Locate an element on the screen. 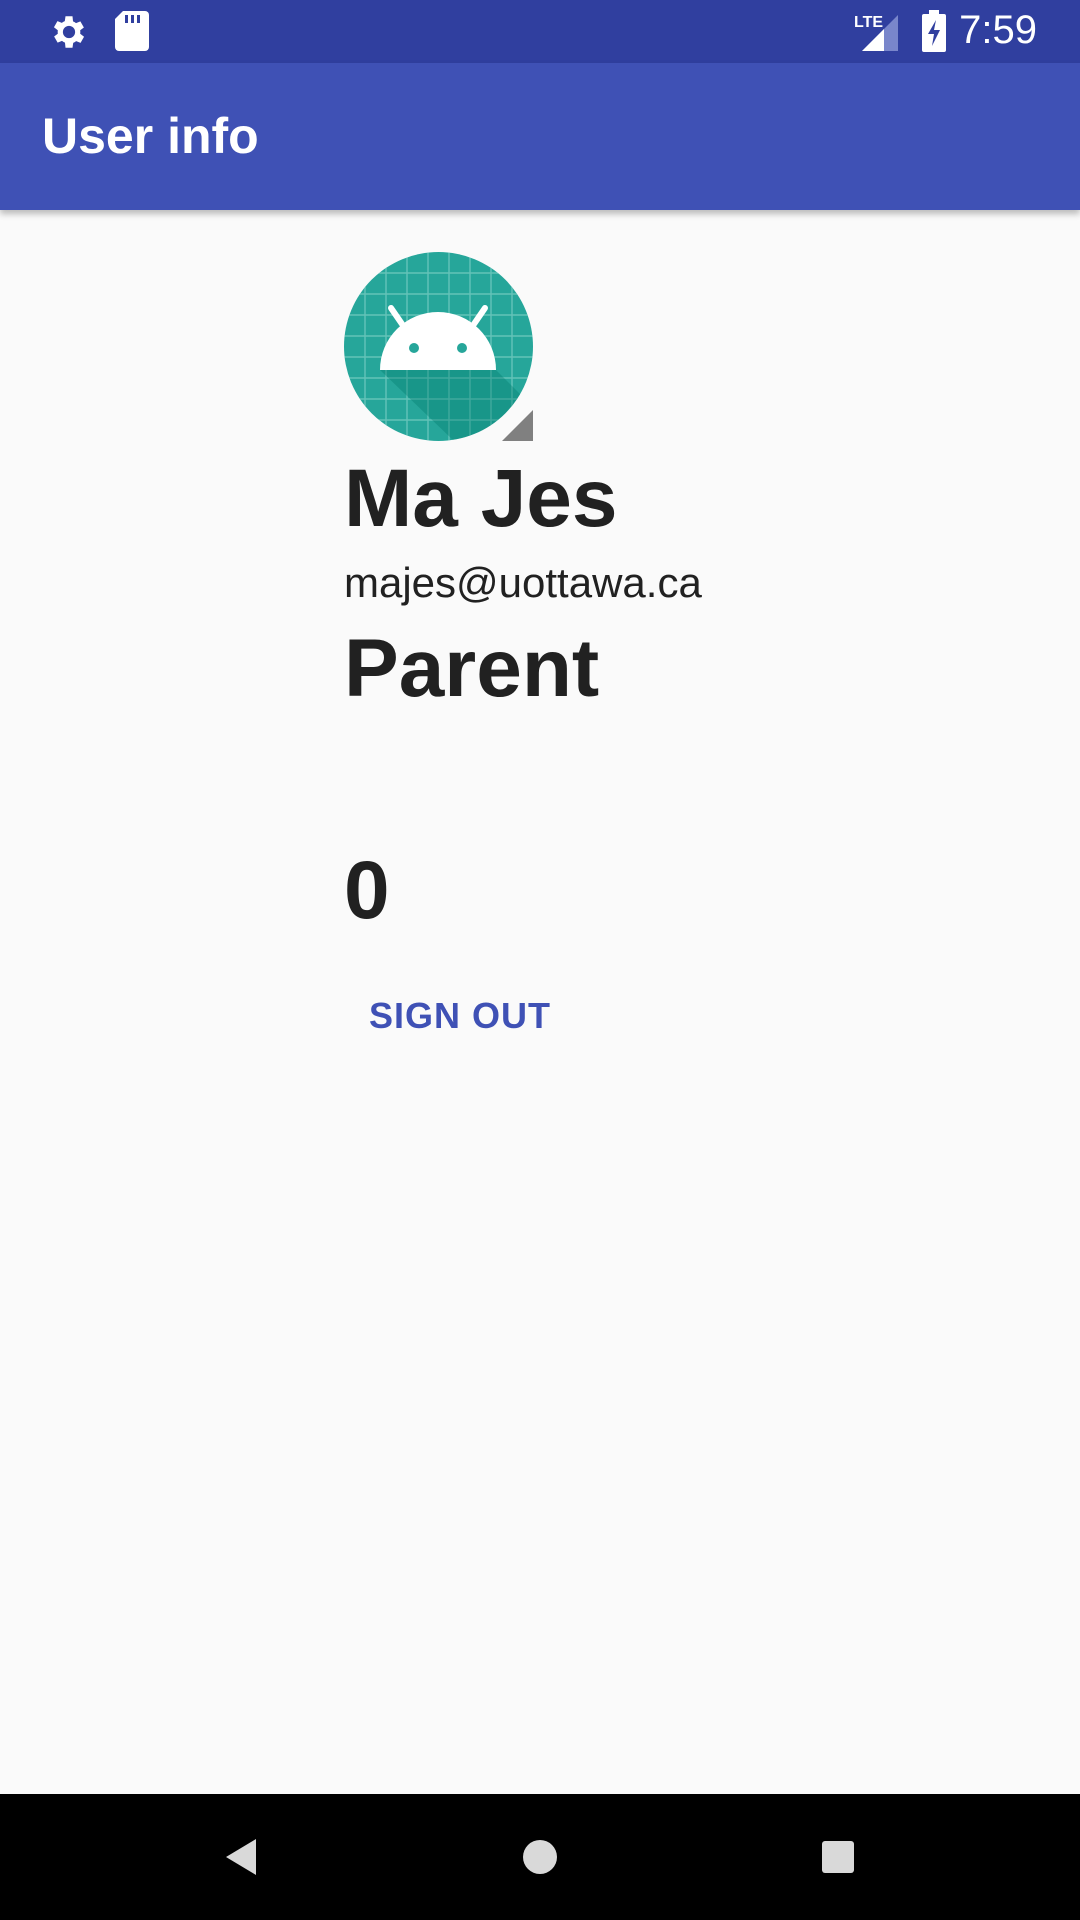 The width and height of the screenshot is (1080, 1920). recents-icon is located at coordinates (838, 1857).